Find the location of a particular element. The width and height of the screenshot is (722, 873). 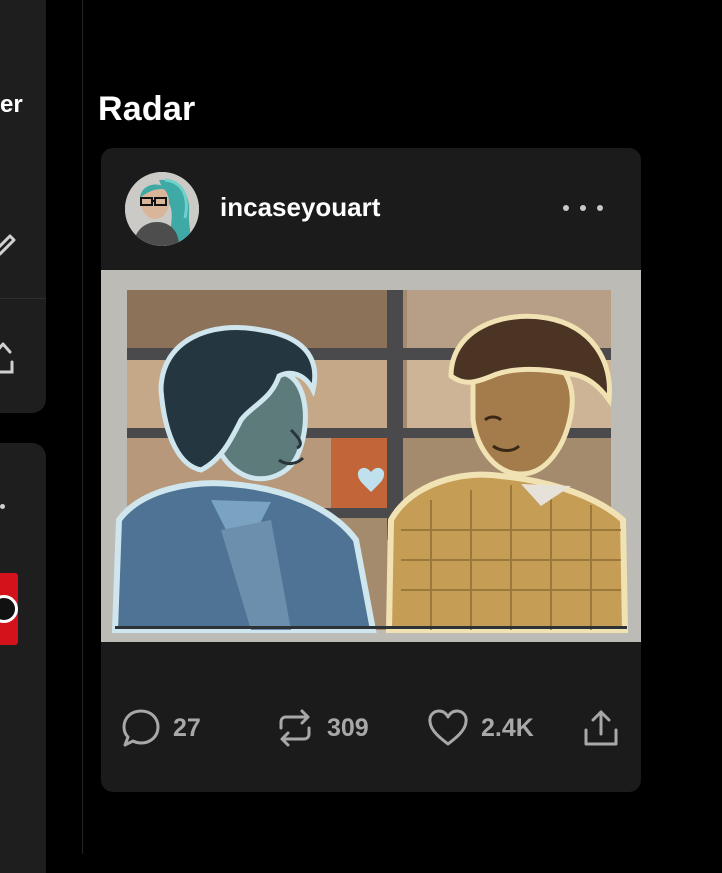

reblog-icon is located at coordinates (295, 728).